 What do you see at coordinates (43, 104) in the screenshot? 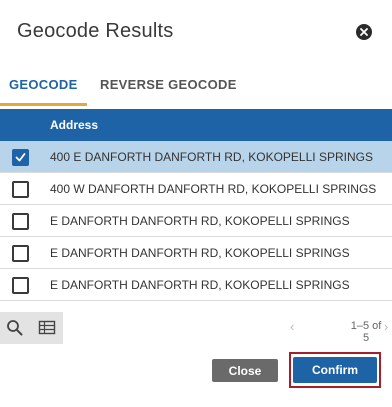
I see `active-tab-indicator` at bounding box center [43, 104].